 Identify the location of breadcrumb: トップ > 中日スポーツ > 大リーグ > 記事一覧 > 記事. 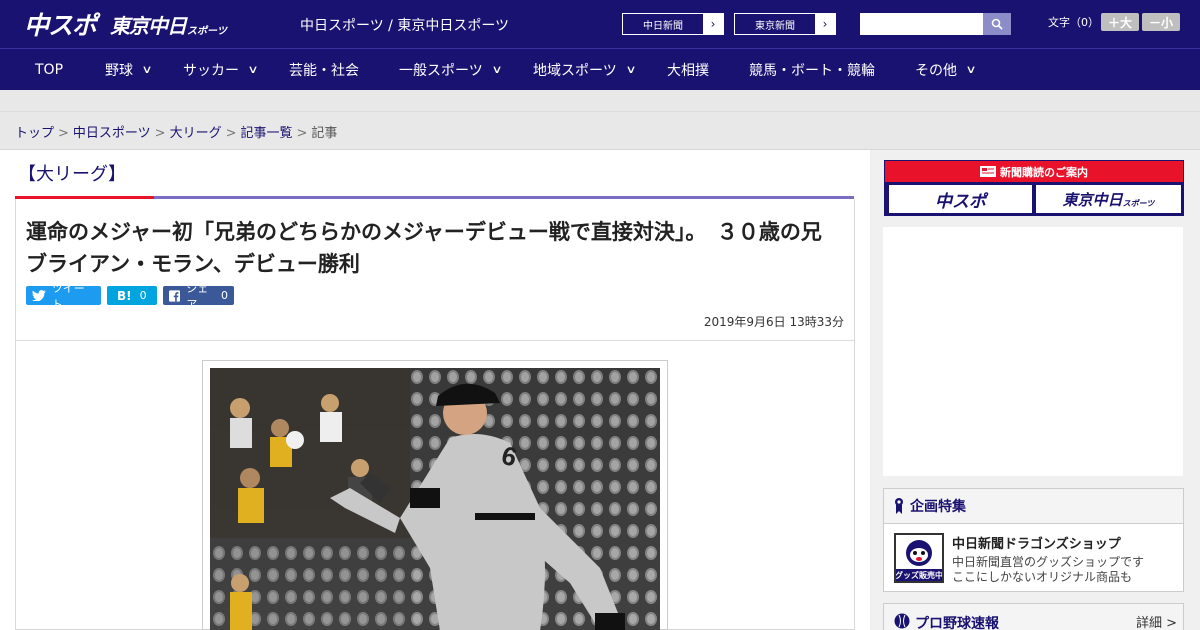
(176, 131).